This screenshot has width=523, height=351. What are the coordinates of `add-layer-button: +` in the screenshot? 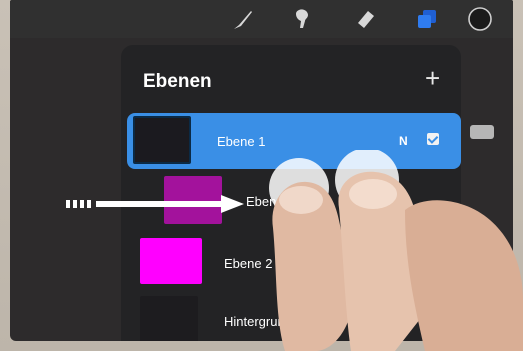 It's located at (432, 78).